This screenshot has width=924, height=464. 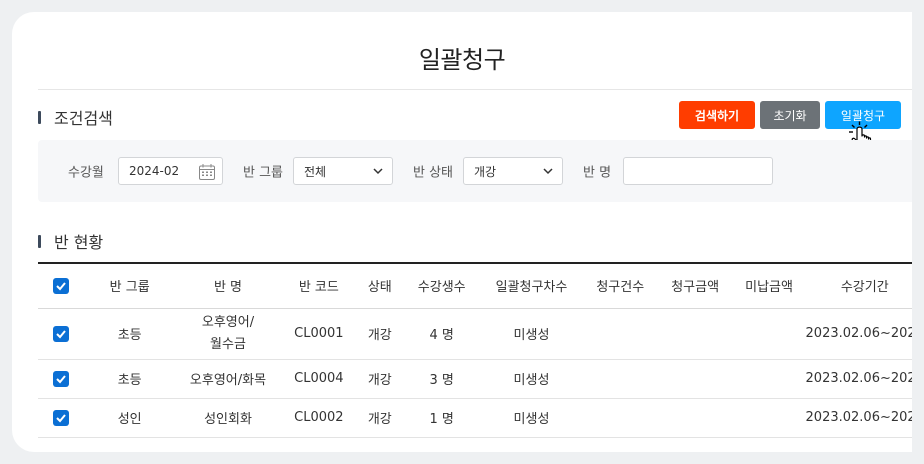 What do you see at coordinates (475, 89) in the screenshot?
I see `title-divider` at bounding box center [475, 89].